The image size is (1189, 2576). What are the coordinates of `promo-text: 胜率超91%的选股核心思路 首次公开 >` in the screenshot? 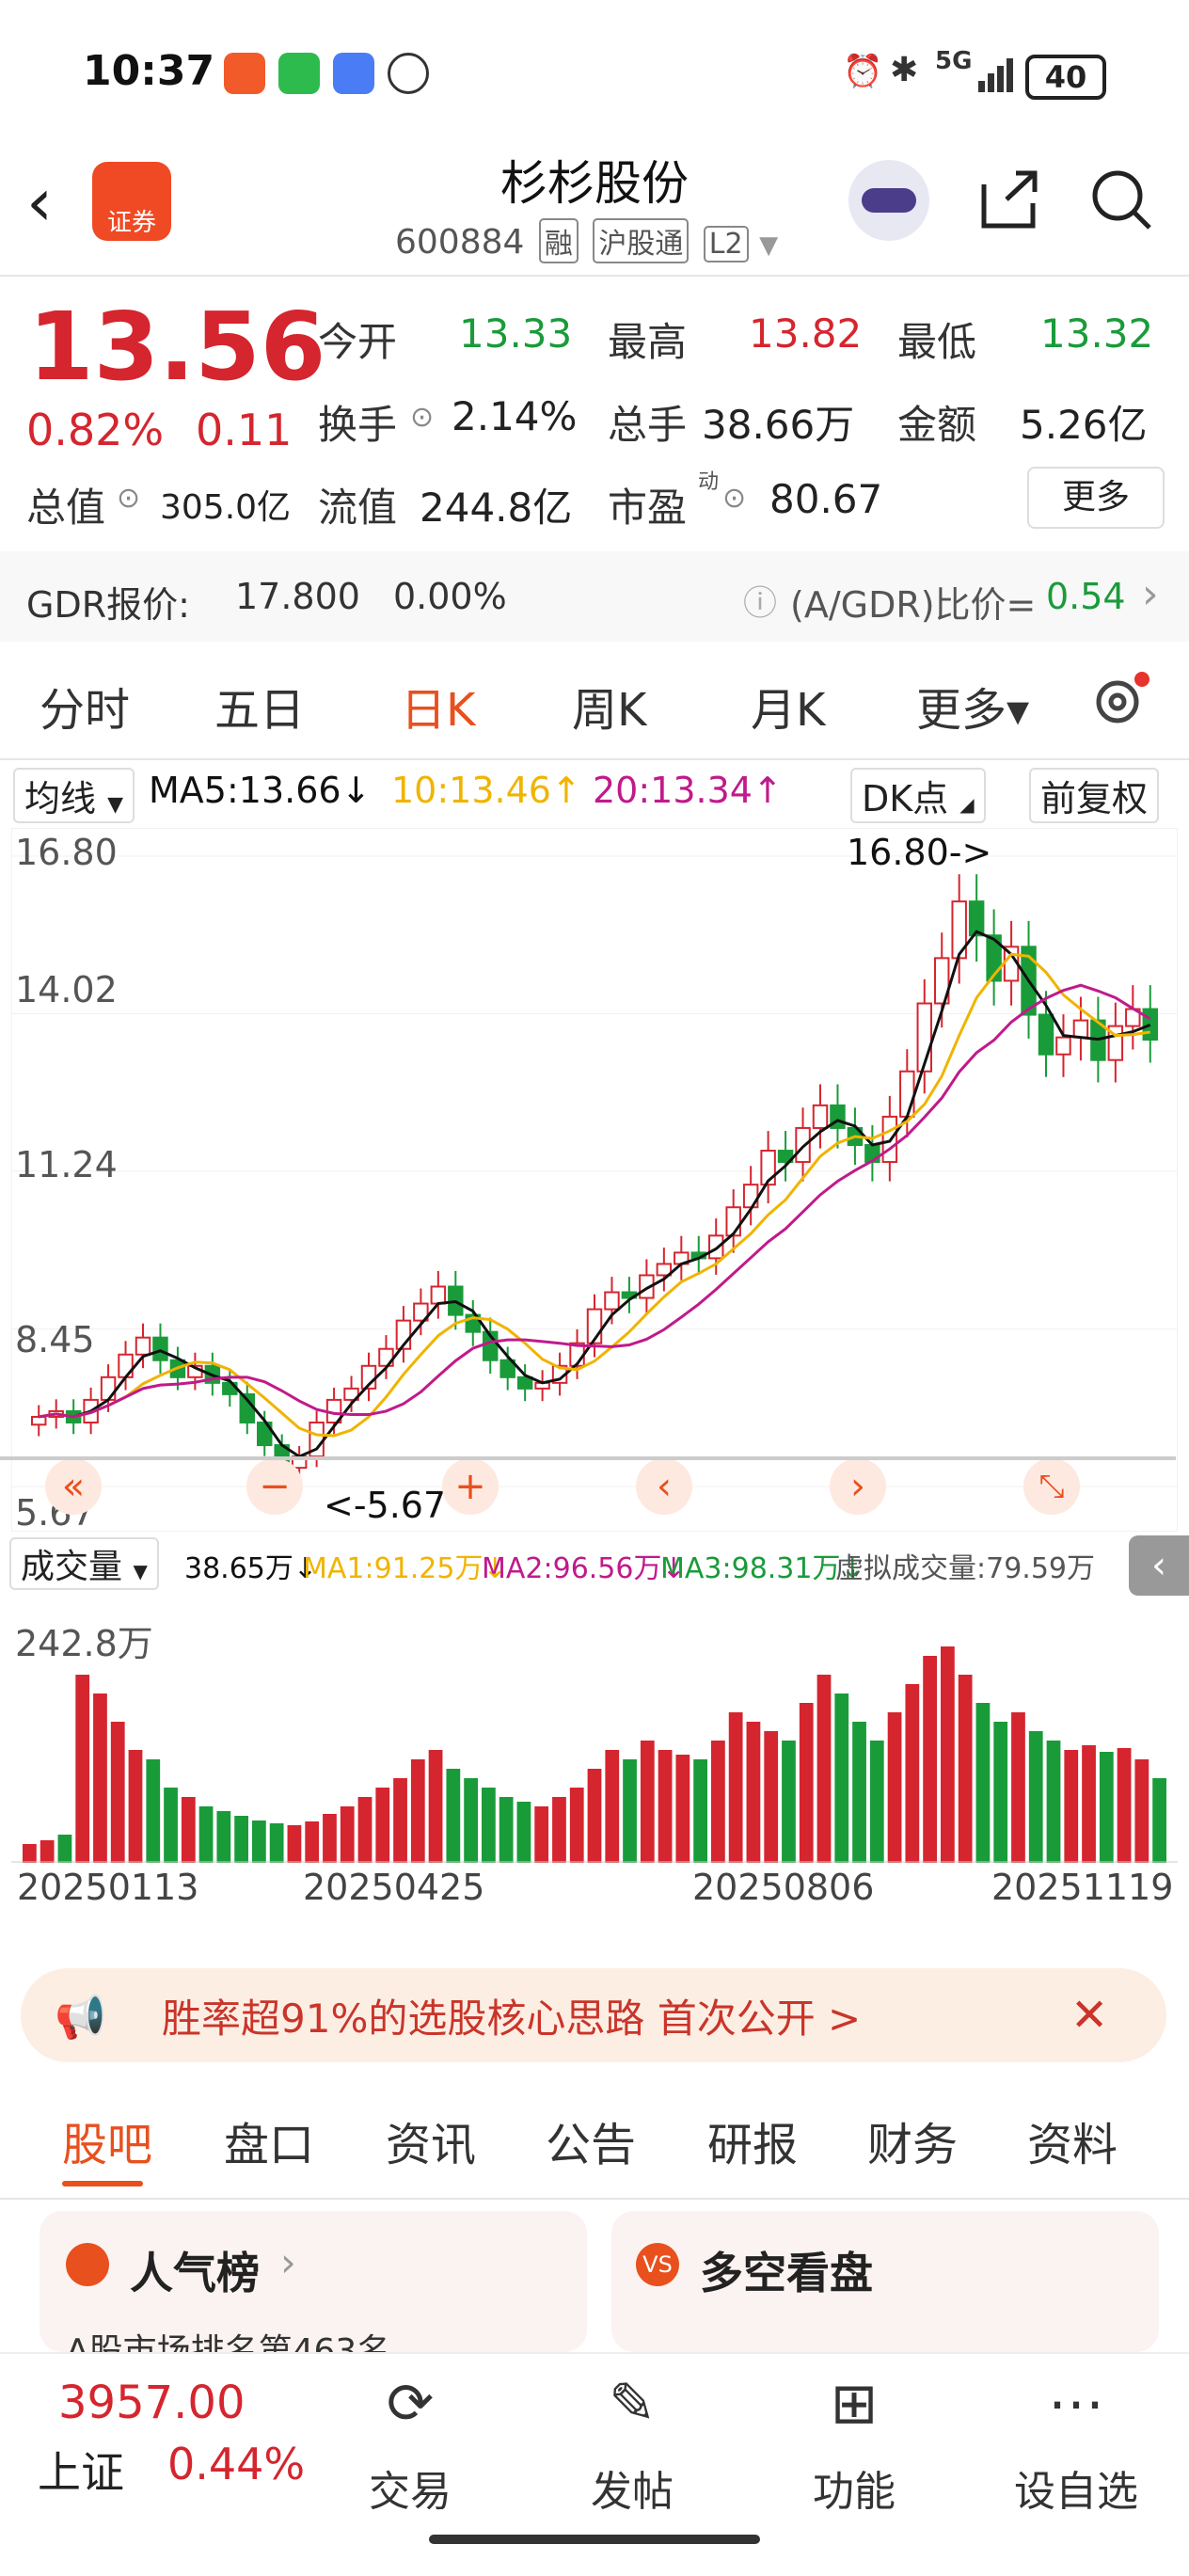 It's located at (512, 2019).